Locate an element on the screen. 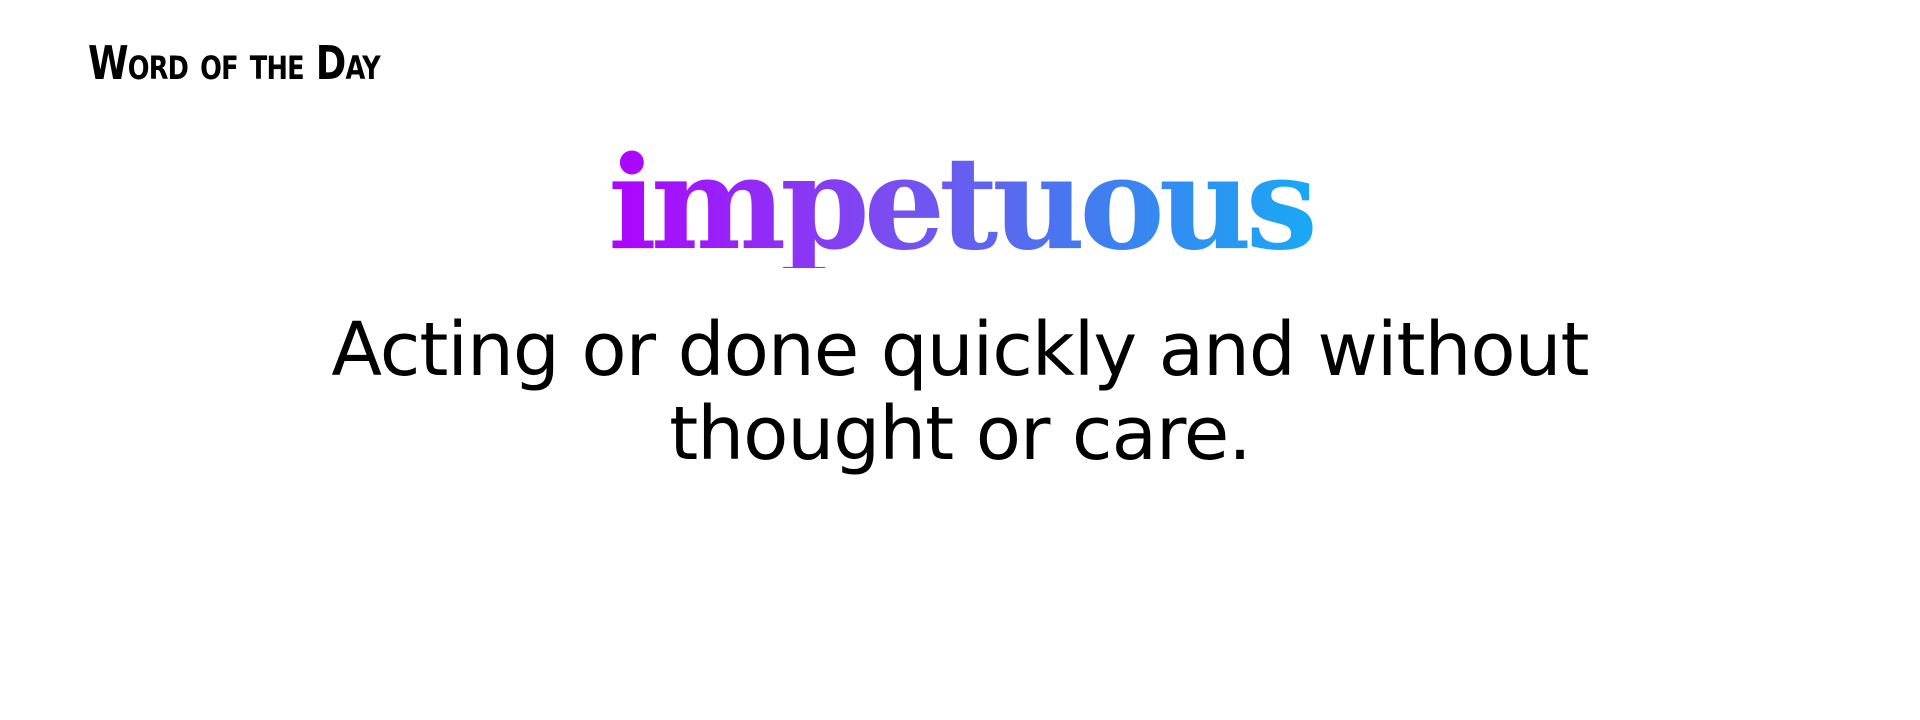 The image size is (1920, 720). featured-word-text: impetuous is located at coordinates (960, 204).